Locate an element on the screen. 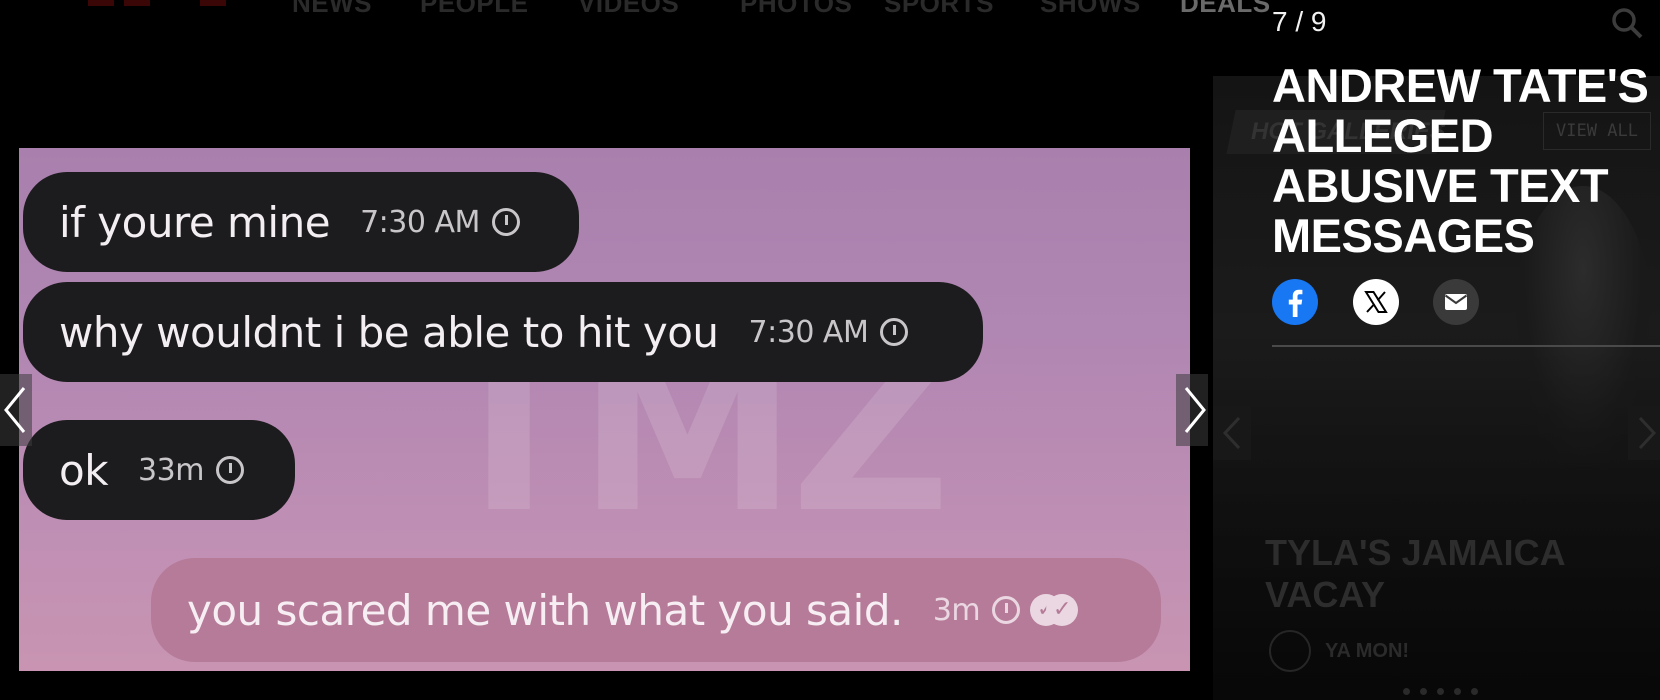 The width and height of the screenshot is (1660, 700). gallery-icon is located at coordinates (1290, 651).